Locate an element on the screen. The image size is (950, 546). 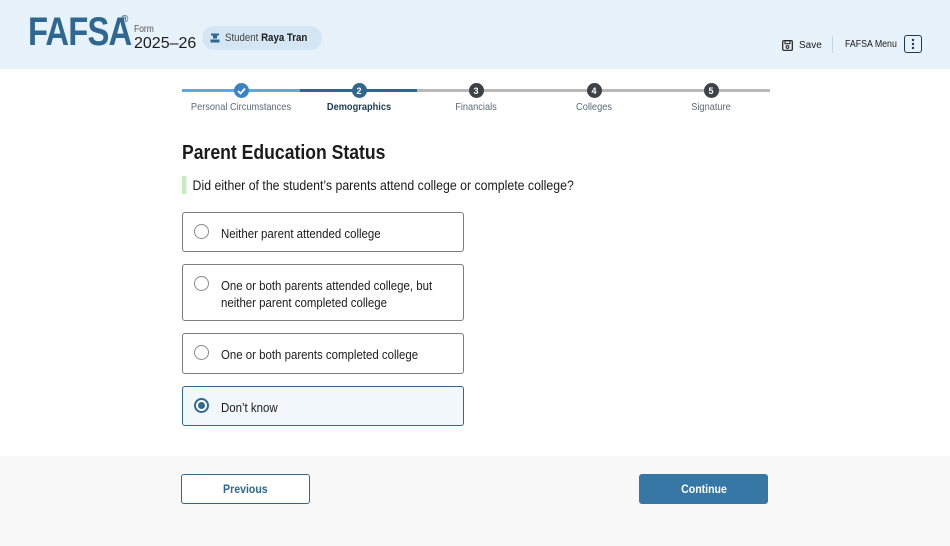
page-title: Parent Education Status is located at coordinates (284, 153).